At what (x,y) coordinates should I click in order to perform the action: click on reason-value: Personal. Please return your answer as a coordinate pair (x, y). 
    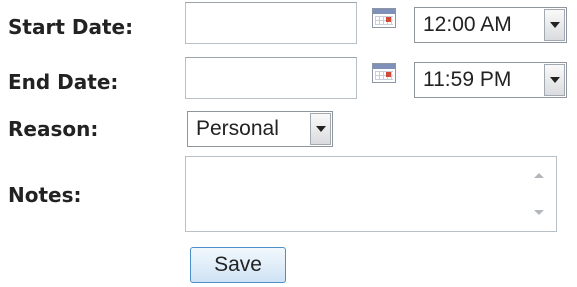
    Looking at the image, I should click on (237, 128).